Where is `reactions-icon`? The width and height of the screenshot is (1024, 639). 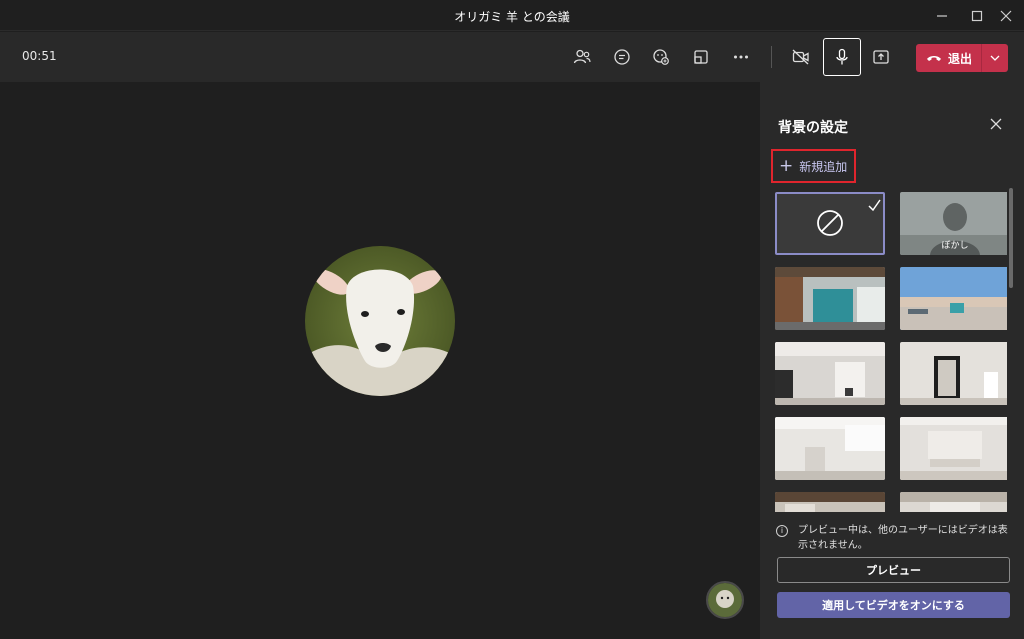 reactions-icon is located at coordinates (661, 57).